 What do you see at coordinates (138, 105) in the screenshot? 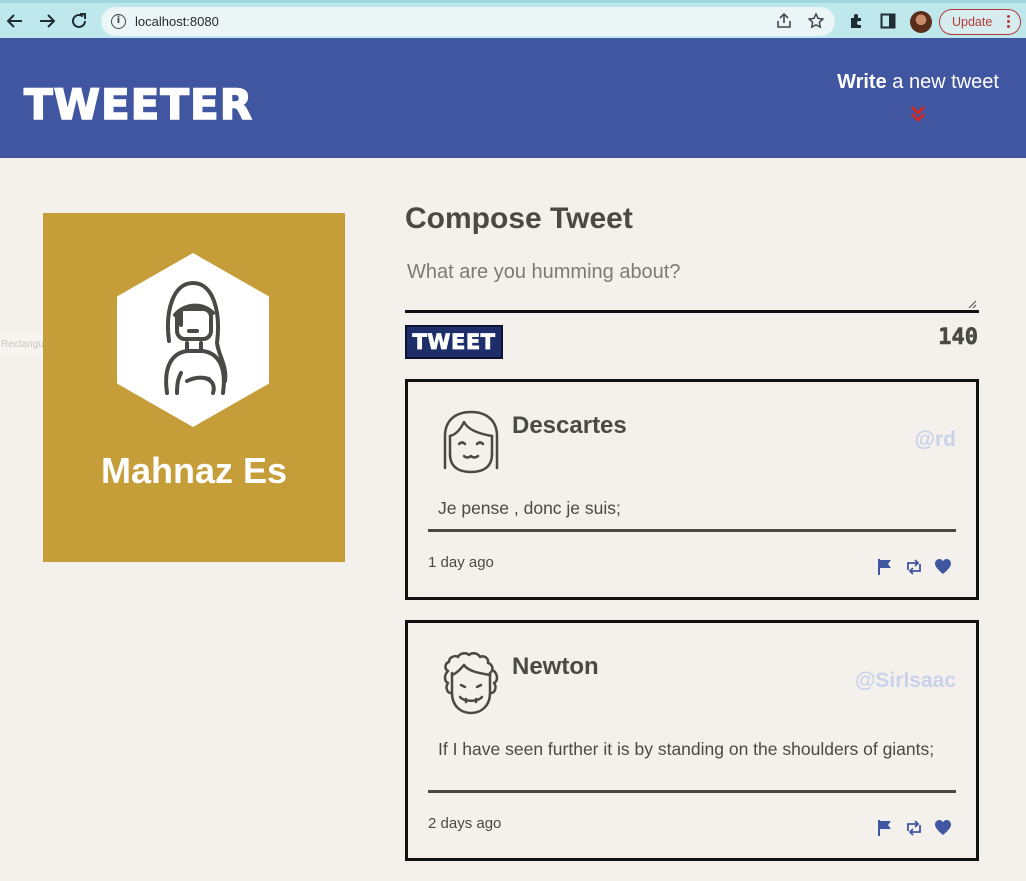
I see `brand-logo: TWEETER` at bounding box center [138, 105].